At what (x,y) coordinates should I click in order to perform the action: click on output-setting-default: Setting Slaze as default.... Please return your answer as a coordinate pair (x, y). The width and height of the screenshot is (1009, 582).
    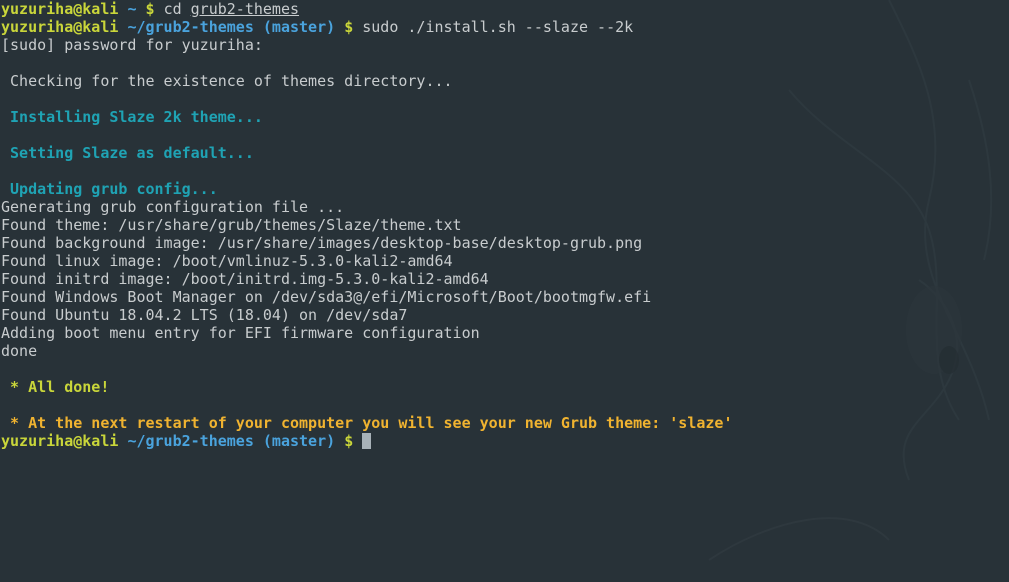
    Looking at the image, I should click on (127, 153).